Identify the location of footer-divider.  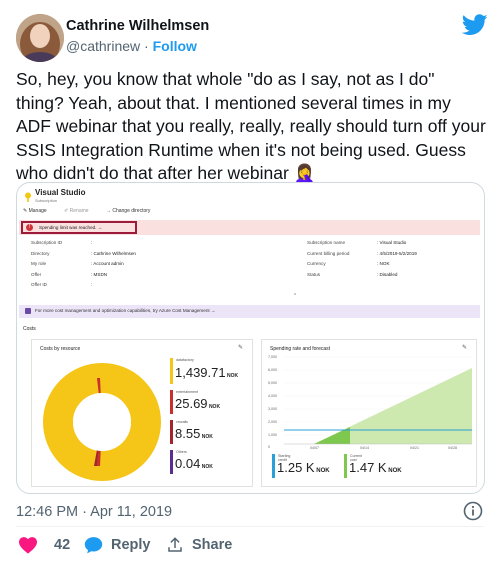
(250, 526).